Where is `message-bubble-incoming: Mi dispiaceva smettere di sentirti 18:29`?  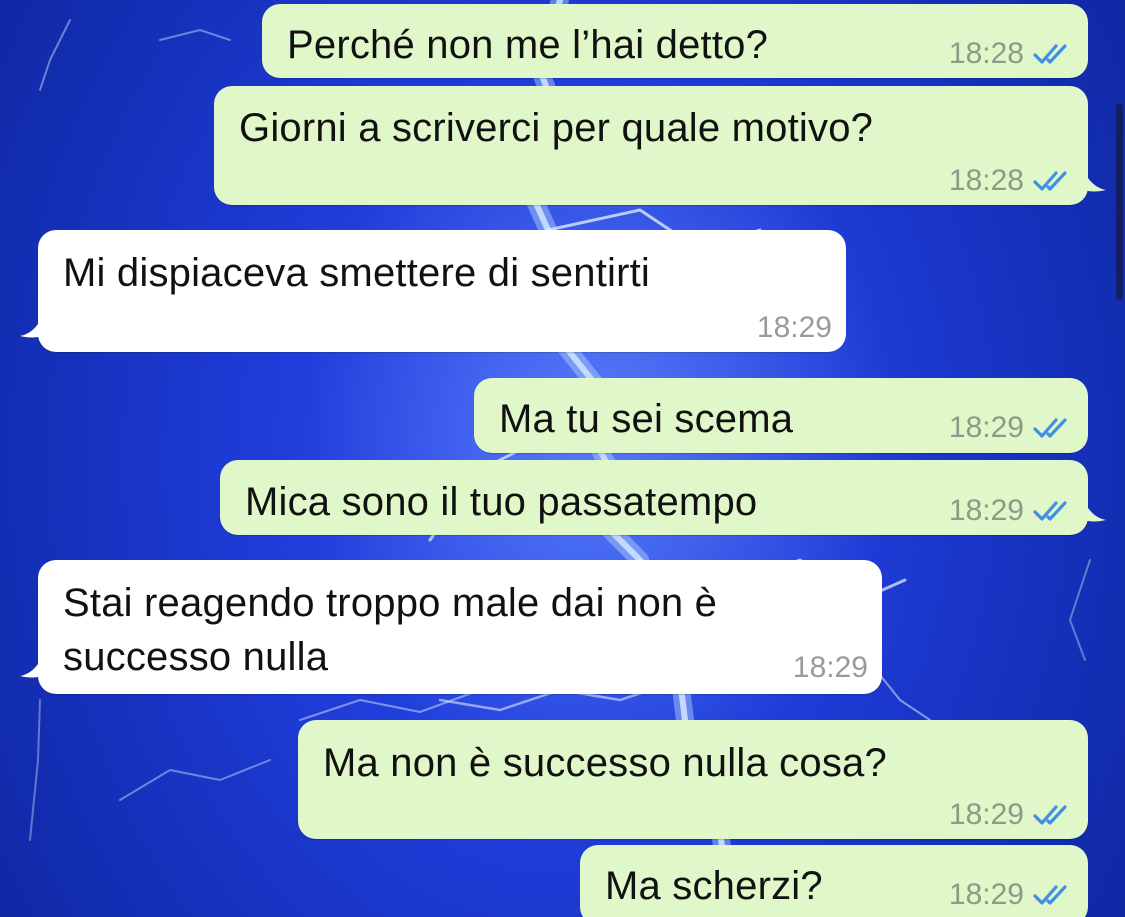
message-bubble-incoming: Mi dispiaceva smettere di sentirti 18:29 is located at coordinates (442, 291).